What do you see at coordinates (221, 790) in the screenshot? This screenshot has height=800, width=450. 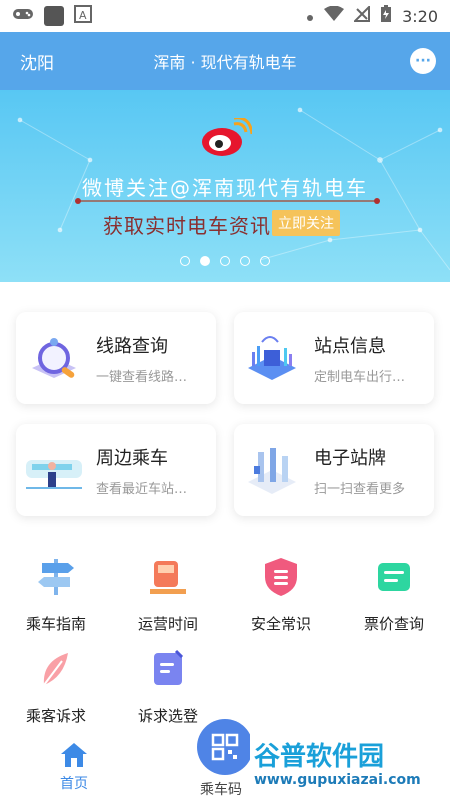 I see `tab-qr-label: 乘车码` at bounding box center [221, 790].